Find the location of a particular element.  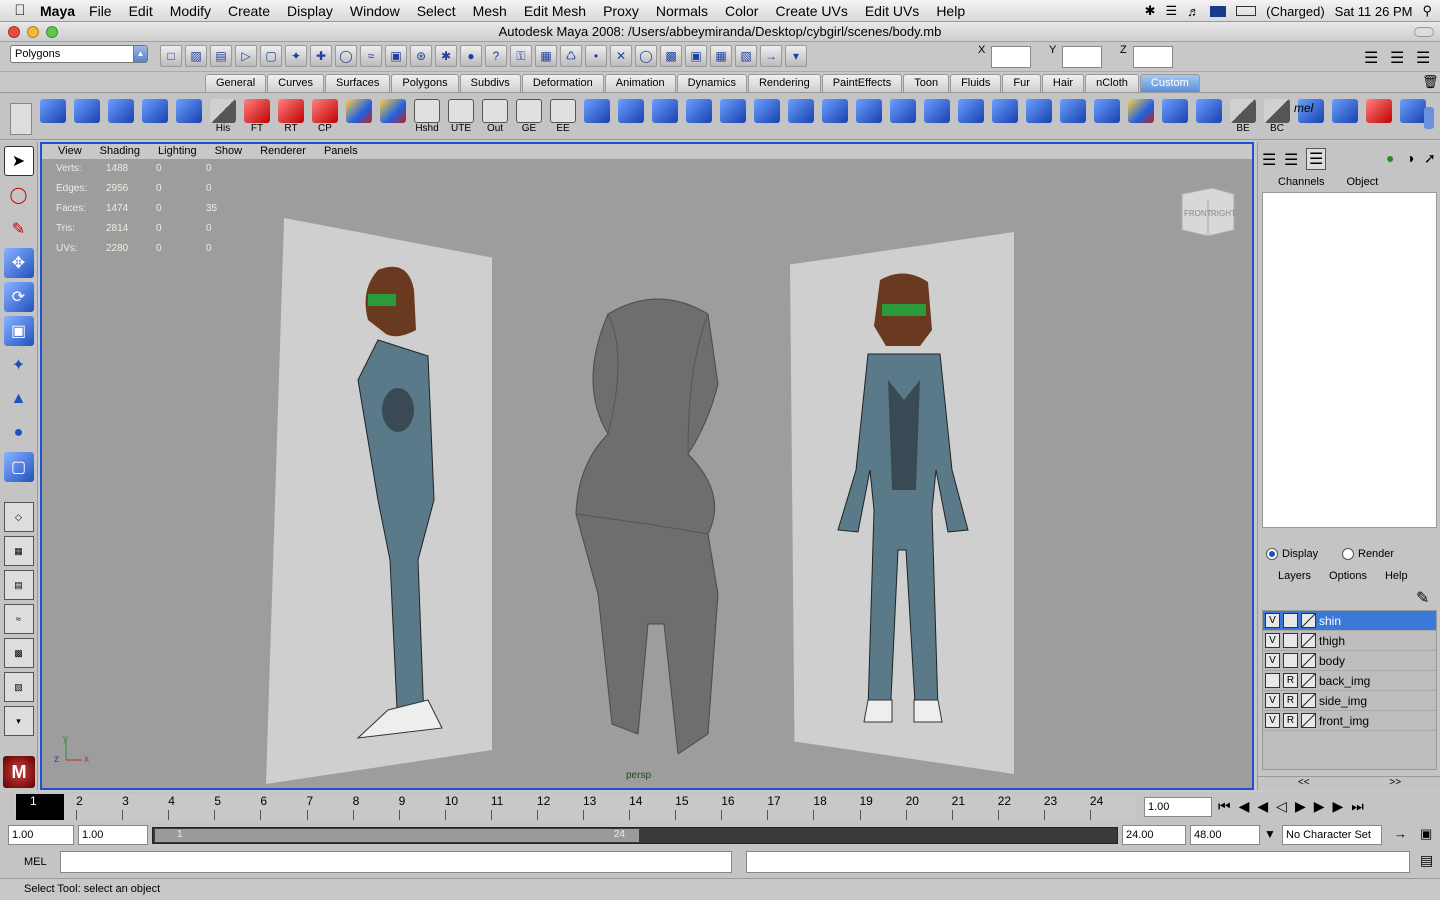

shelf-tool-15-icon: EE is located at coordinates (563, 117).